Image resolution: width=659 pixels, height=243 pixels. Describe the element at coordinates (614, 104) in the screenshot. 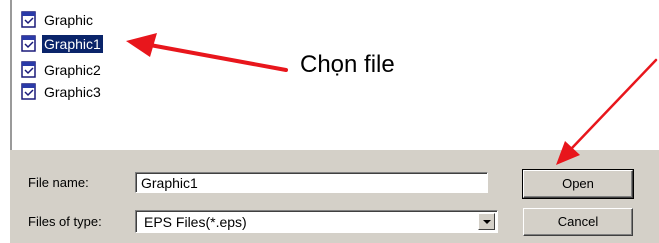

I see `arrow-to-open` at that location.